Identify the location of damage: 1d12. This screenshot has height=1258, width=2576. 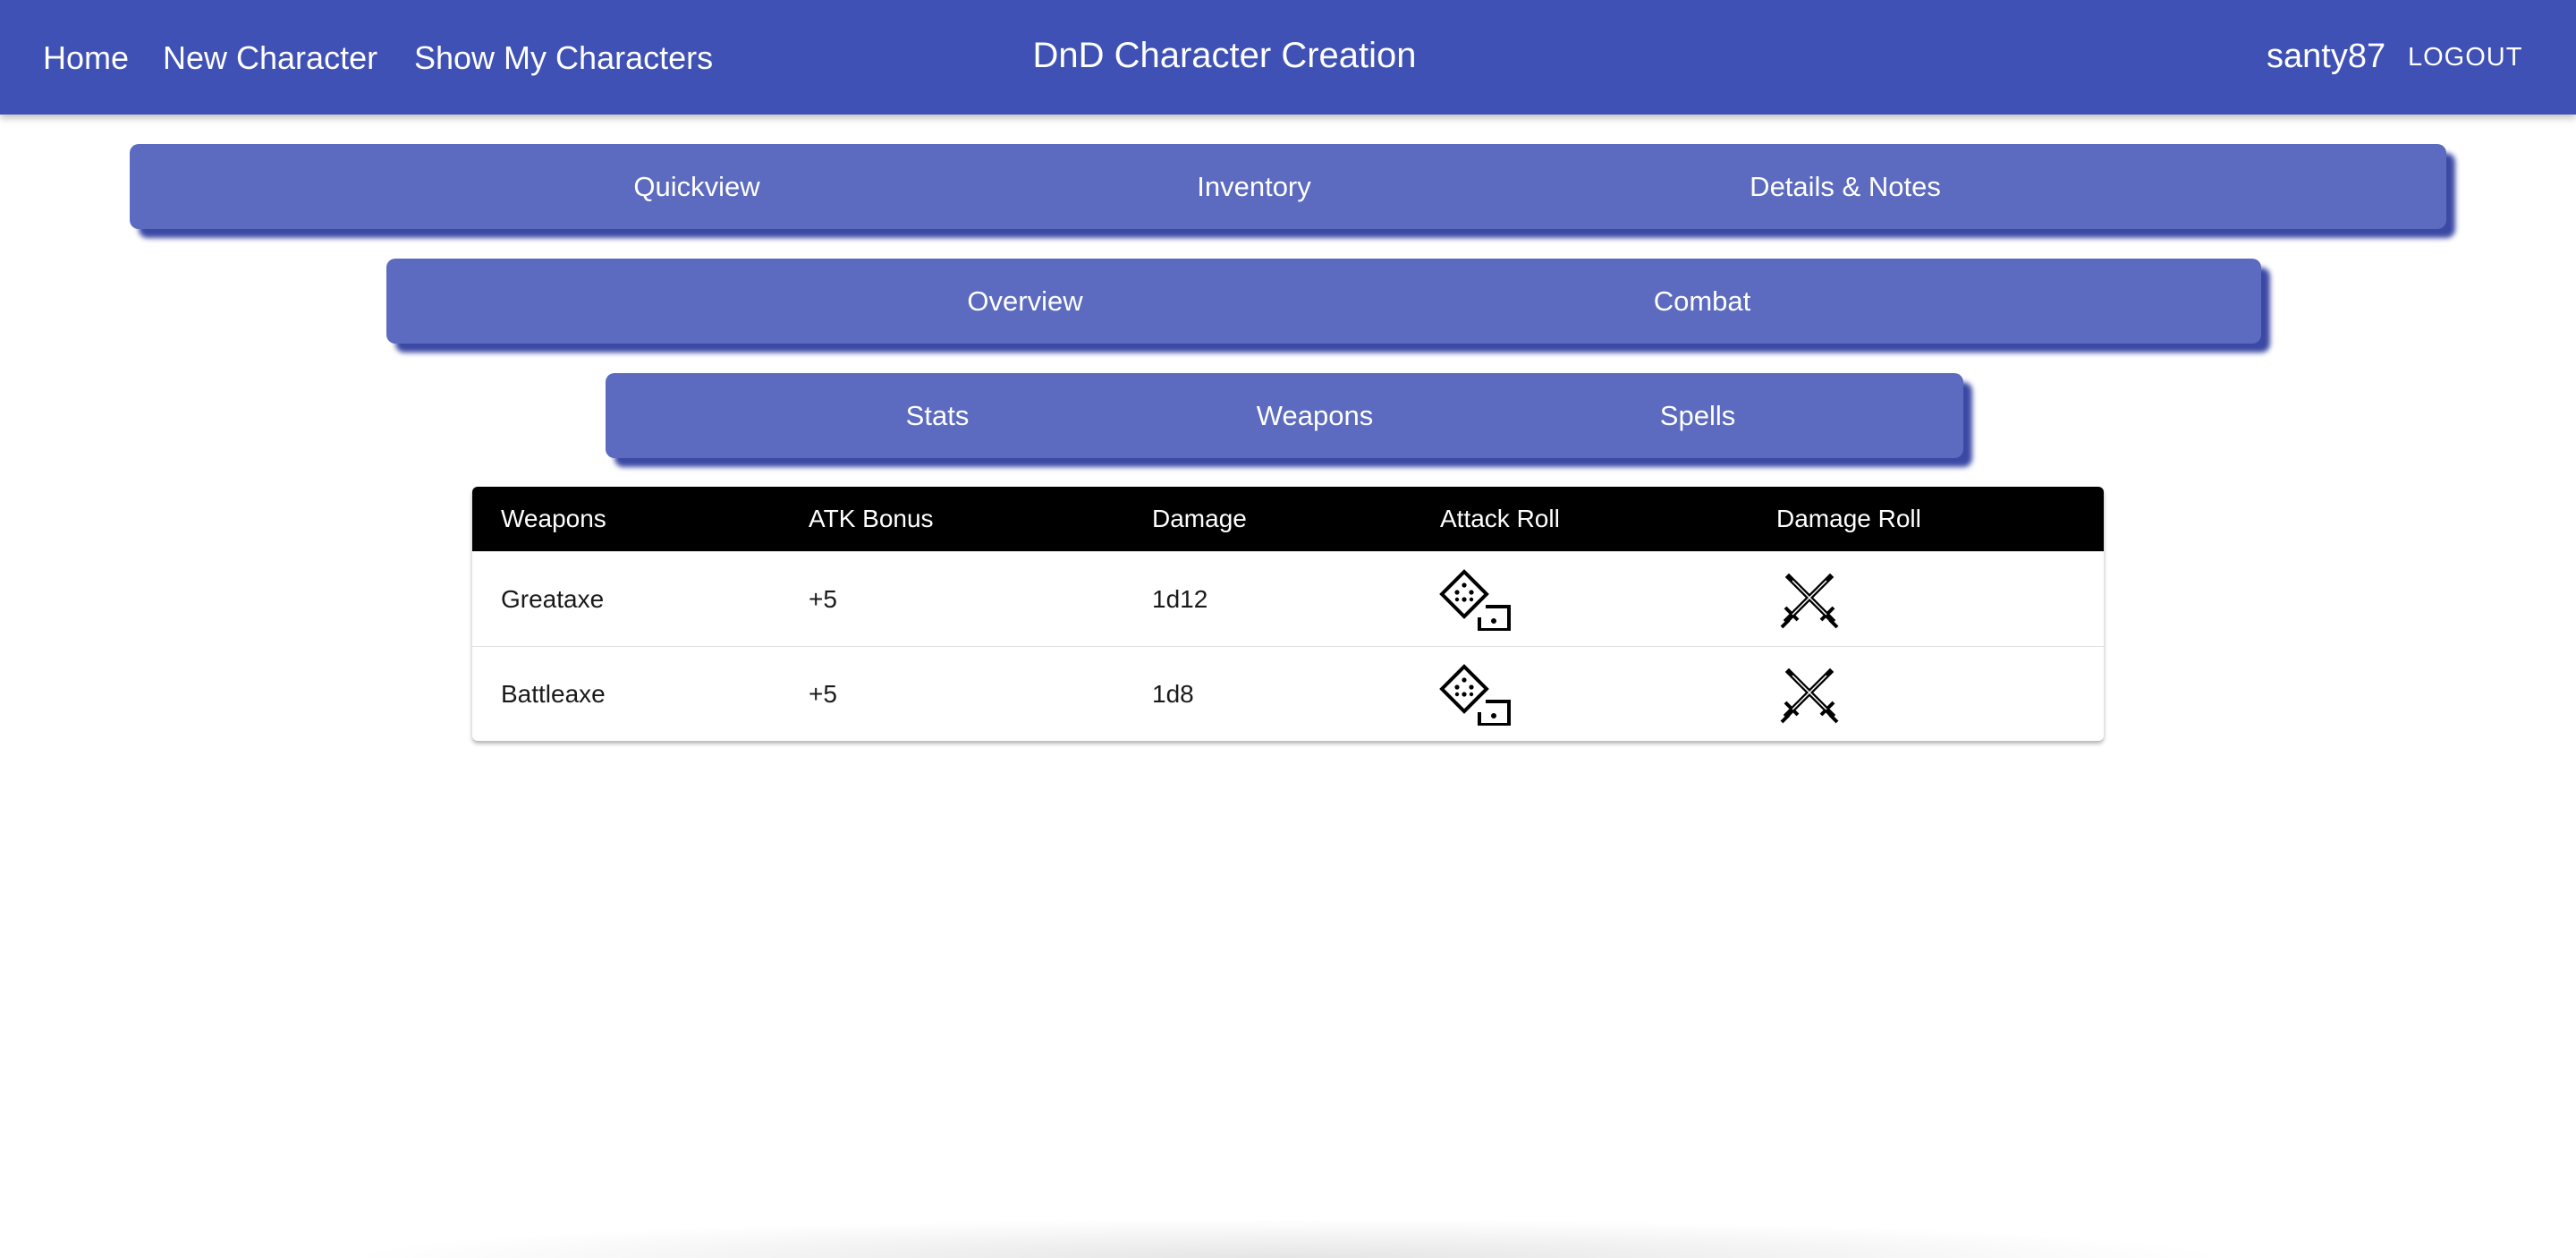
(1180, 599).